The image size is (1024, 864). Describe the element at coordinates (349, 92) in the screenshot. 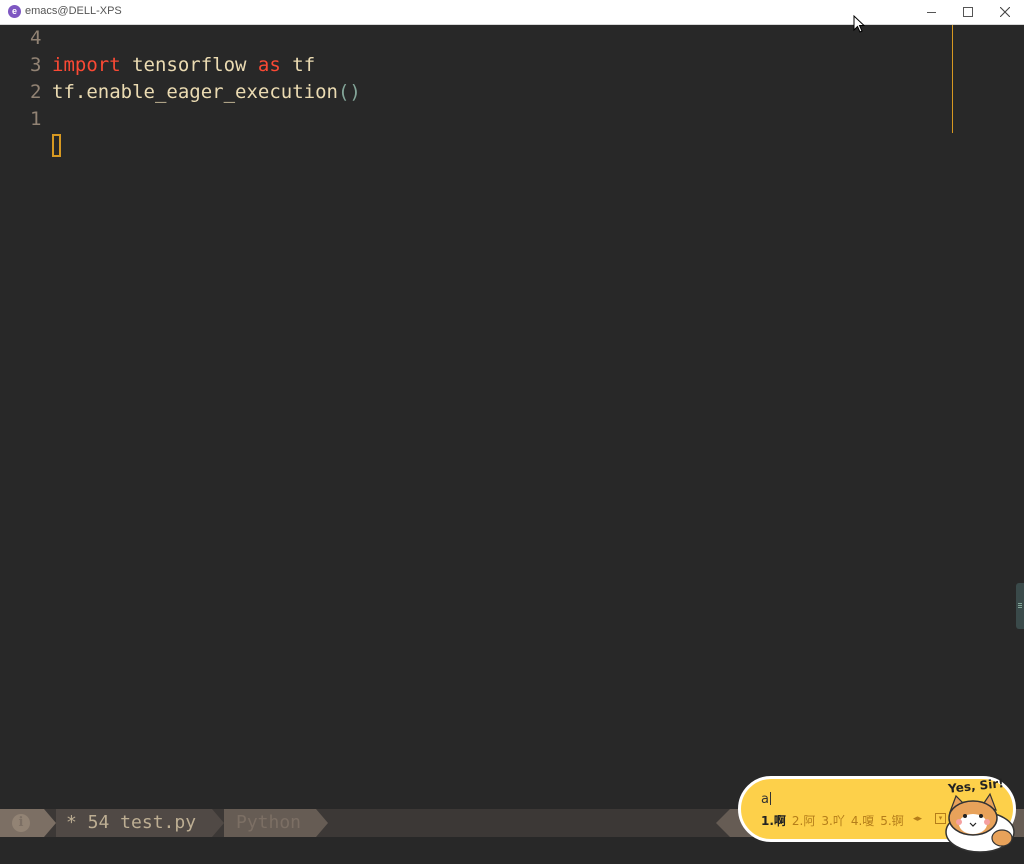

I see `code-token: ()` at that location.